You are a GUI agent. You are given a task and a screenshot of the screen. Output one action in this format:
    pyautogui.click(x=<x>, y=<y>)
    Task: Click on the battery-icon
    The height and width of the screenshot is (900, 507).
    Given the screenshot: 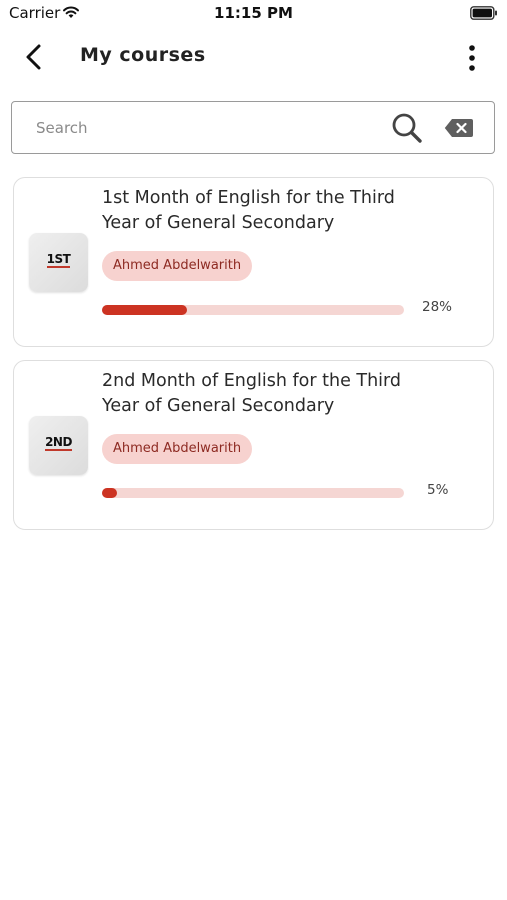 What is the action you would take?
    pyautogui.click(x=483, y=13)
    